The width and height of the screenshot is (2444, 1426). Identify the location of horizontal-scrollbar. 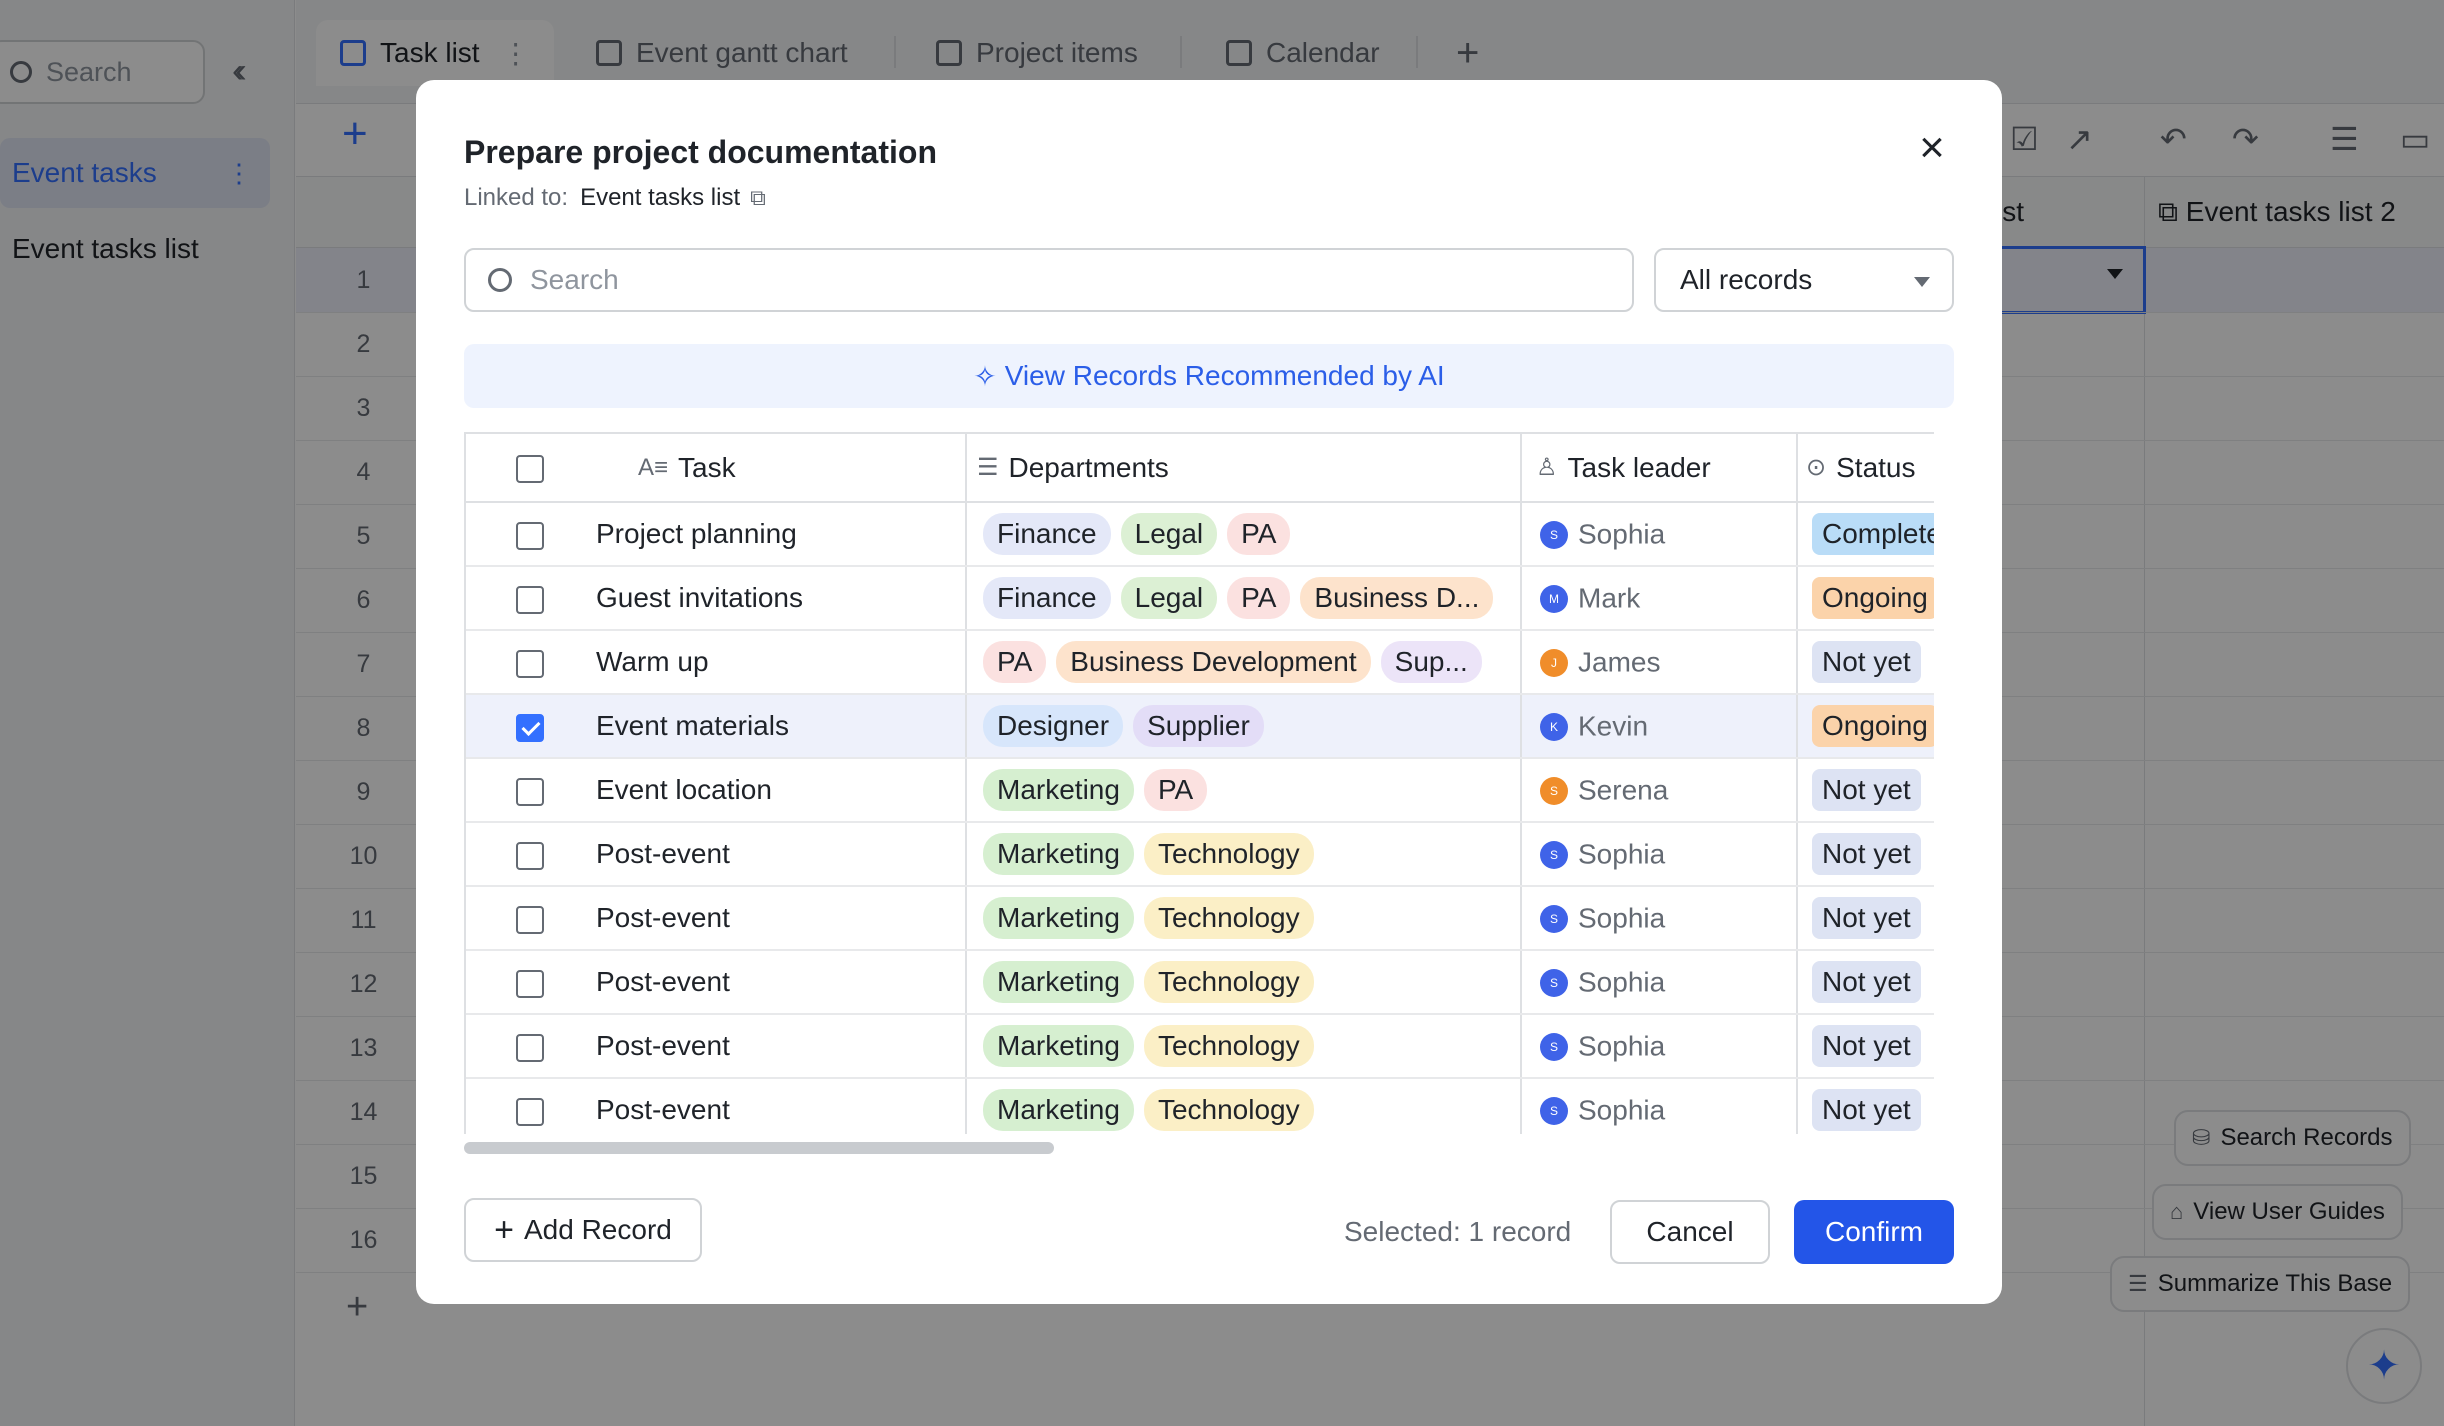
(759, 1148).